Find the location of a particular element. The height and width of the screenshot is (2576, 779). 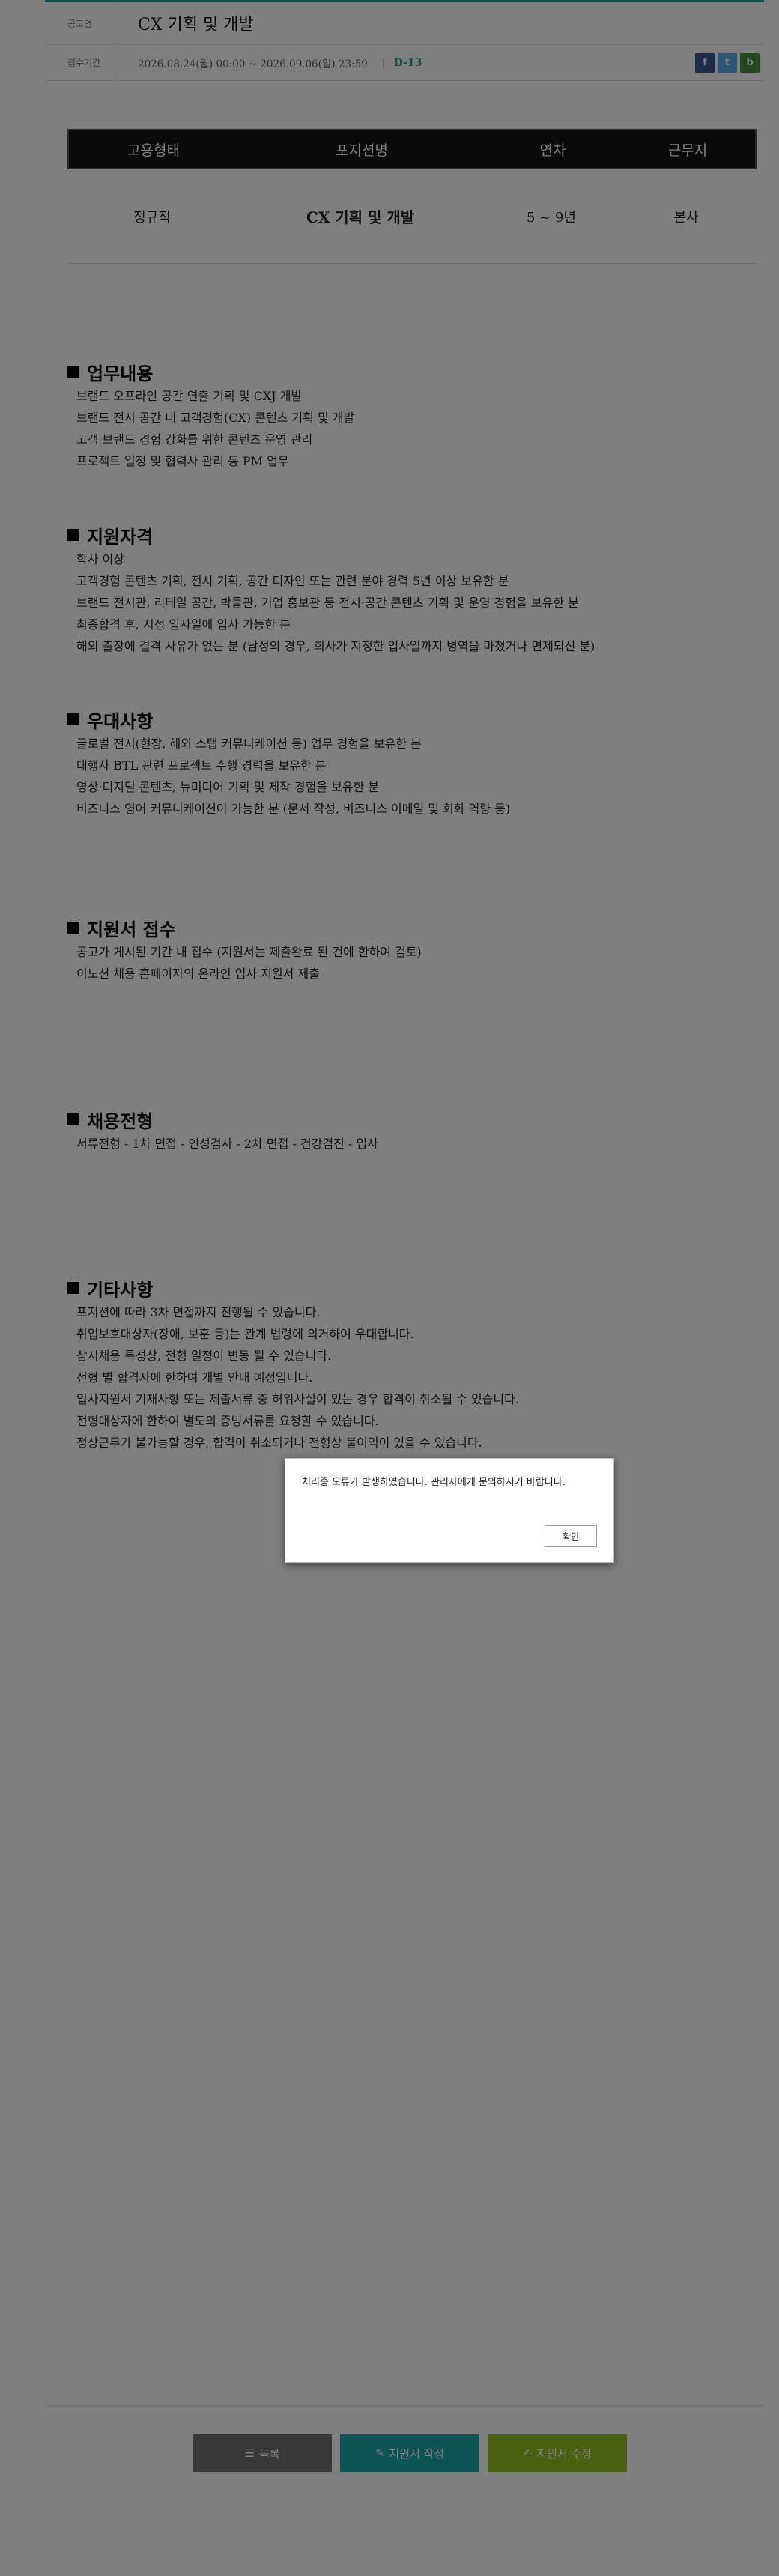

confirm-button: 확인 is located at coordinates (571, 1536).